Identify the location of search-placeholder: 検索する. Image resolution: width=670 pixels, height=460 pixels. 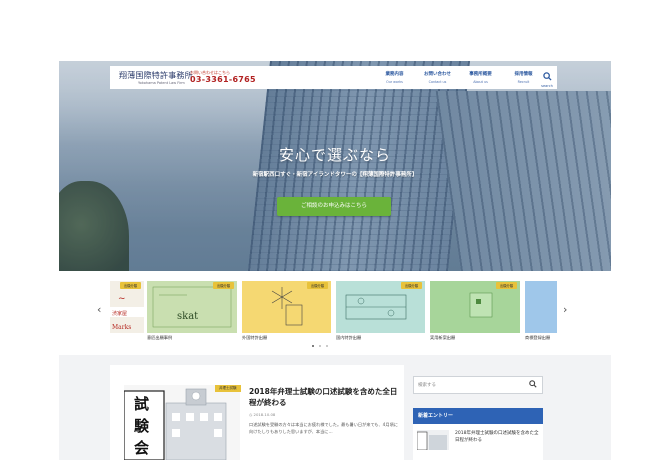
(427, 385).